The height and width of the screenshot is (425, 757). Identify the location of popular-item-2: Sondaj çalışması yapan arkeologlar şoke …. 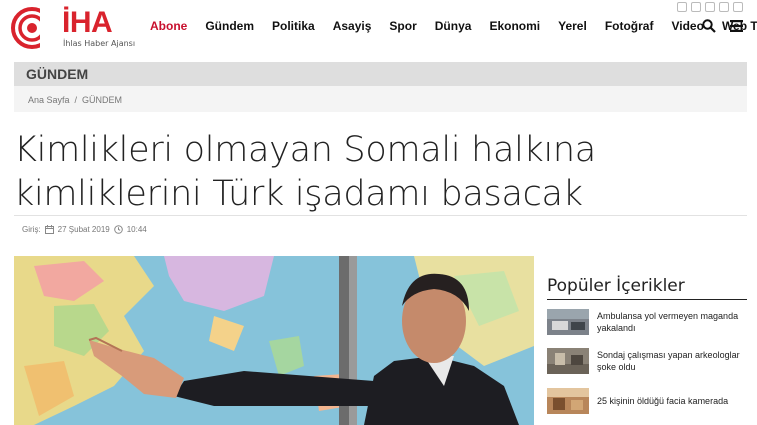
(647, 361).